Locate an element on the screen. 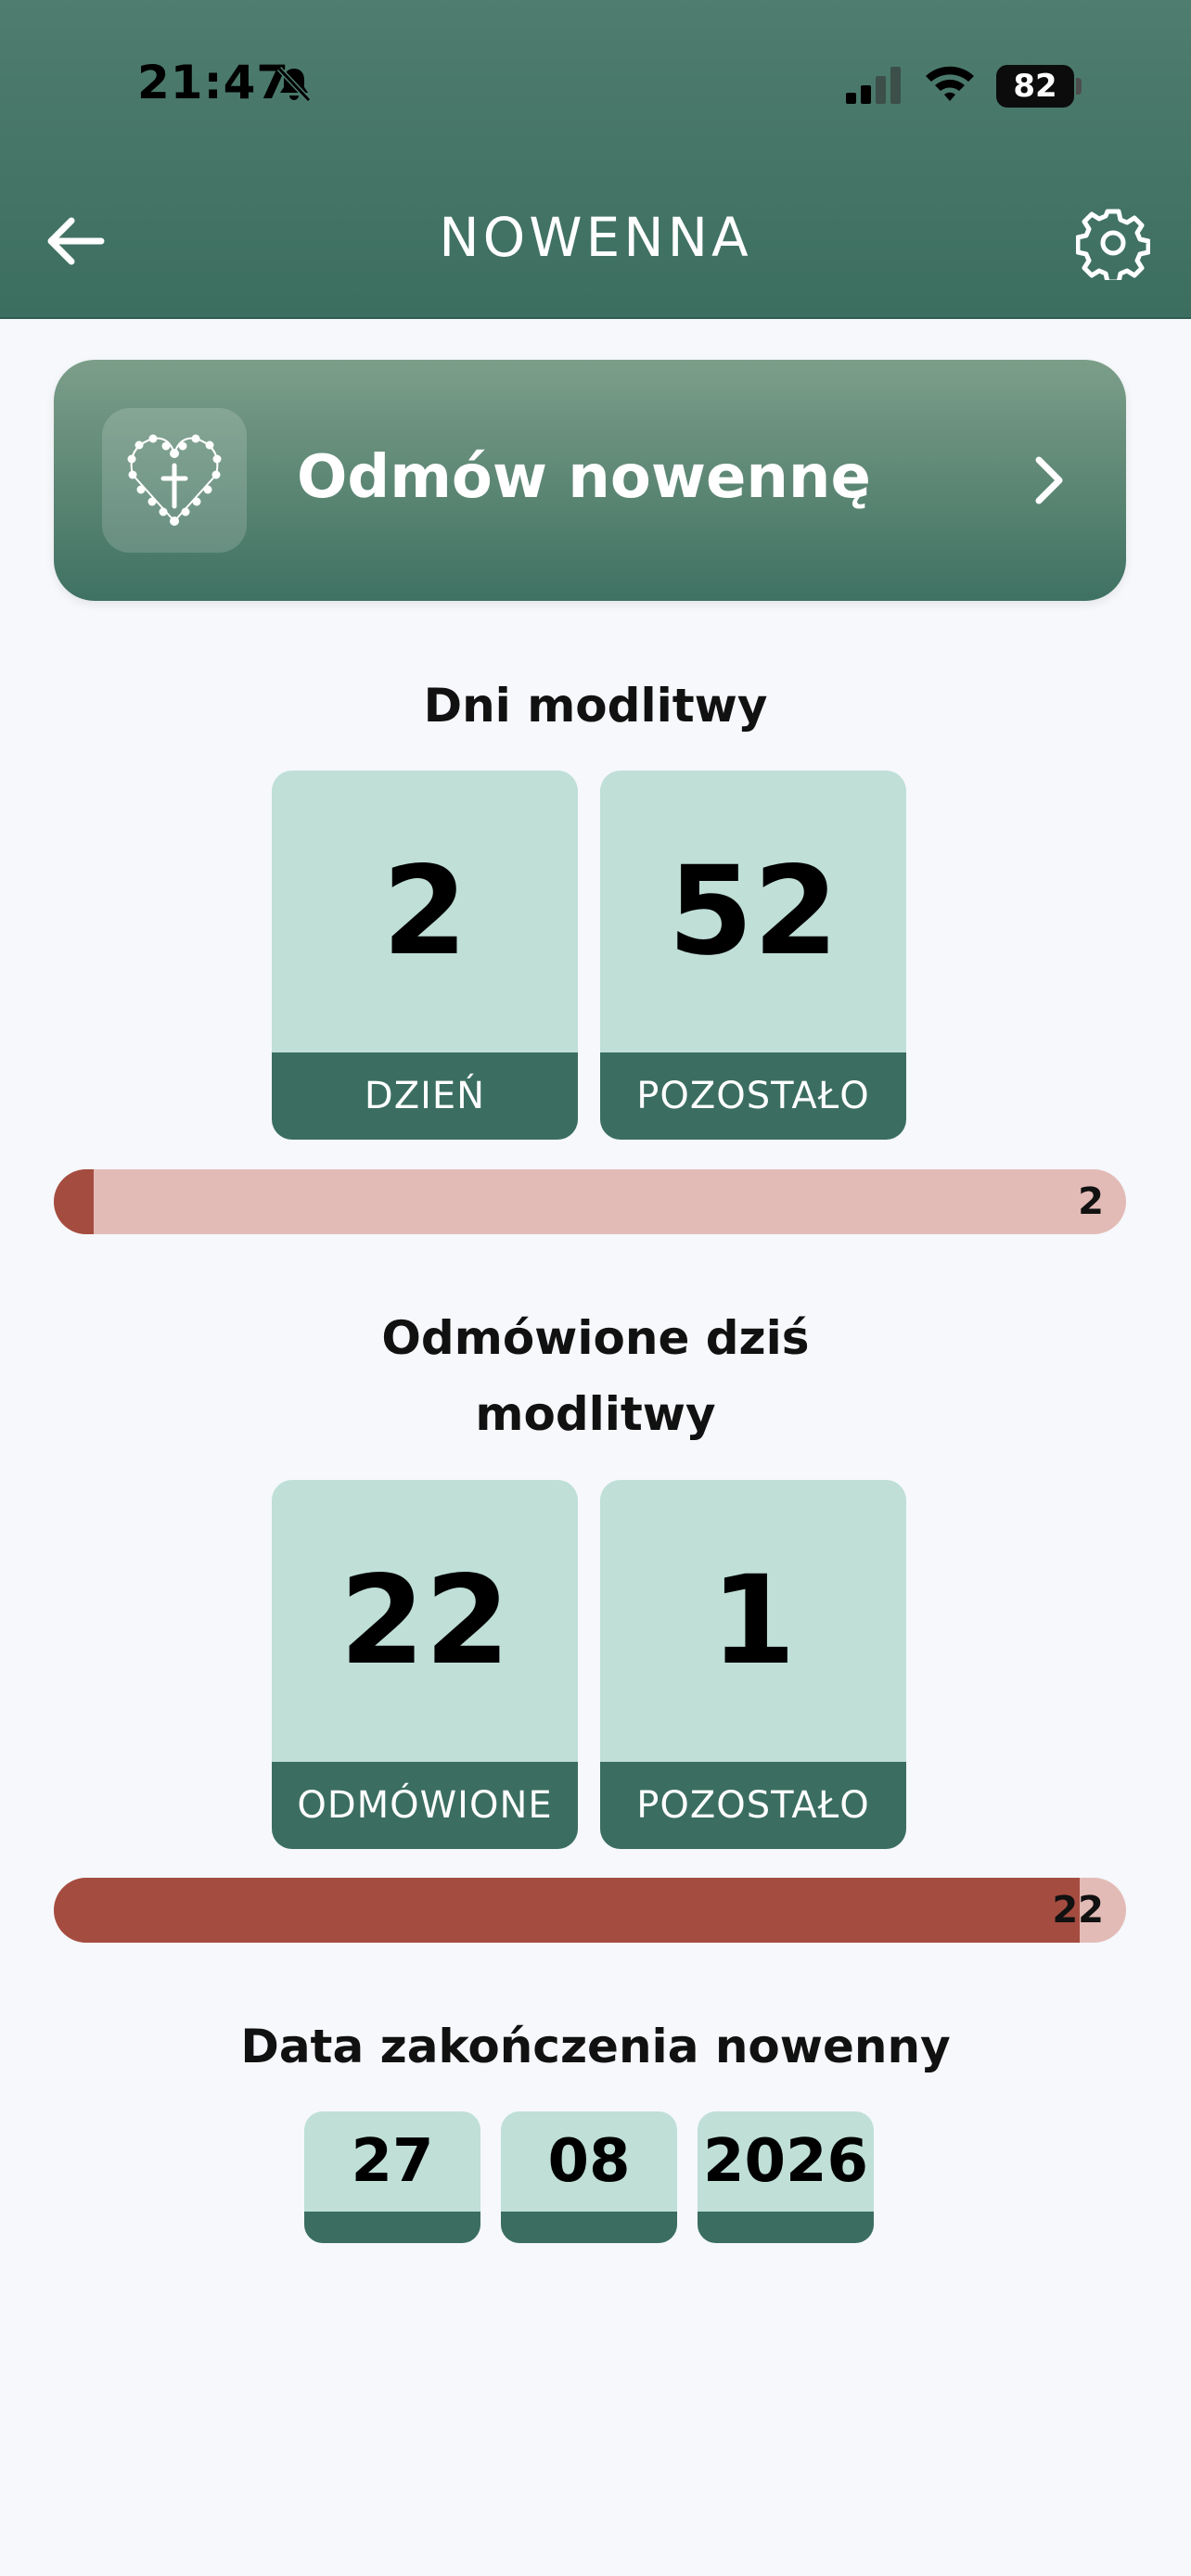 This screenshot has width=1191, height=2576. days-progress-bar: 2 is located at coordinates (590, 1202).